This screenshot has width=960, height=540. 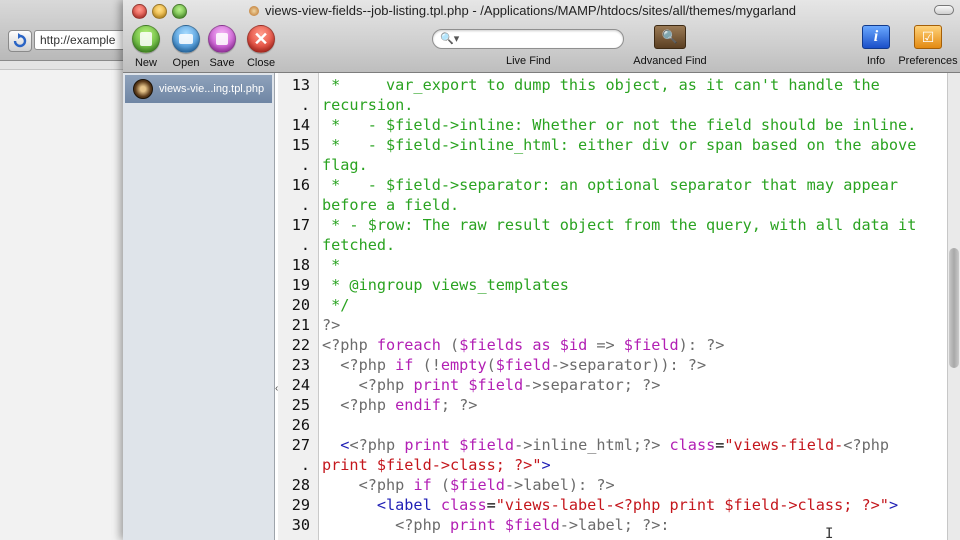 What do you see at coordinates (613, 265) in the screenshot?
I see `code-line: 18 *` at bounding box center [613, 265].